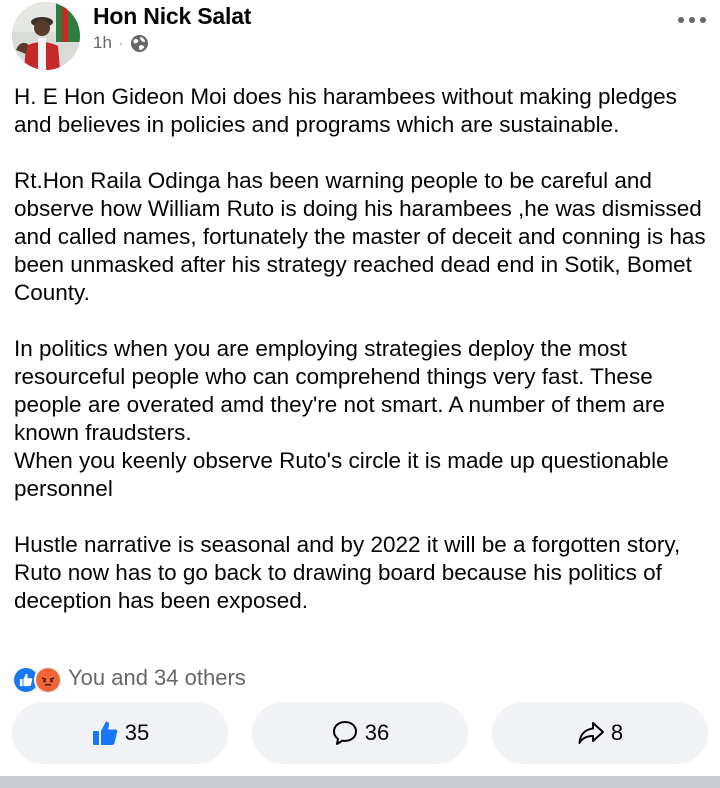 This screenshot has height=788, width=720. I want to click on author-avatar, so click(46, 36).